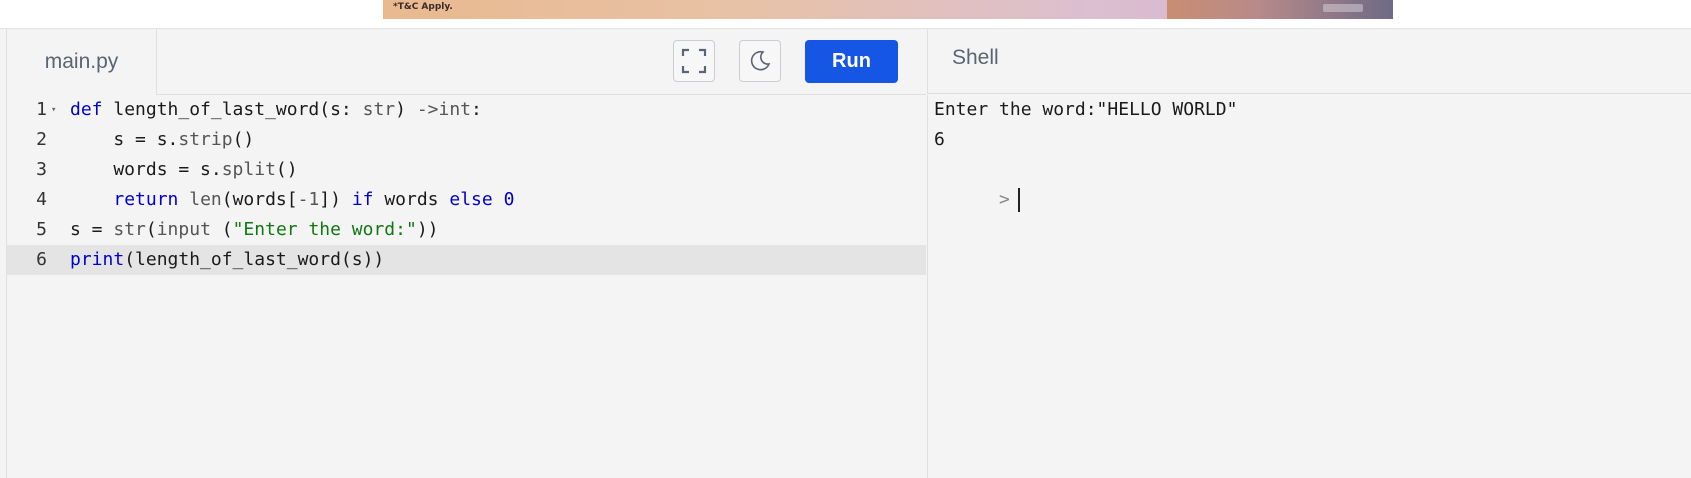 The image size is (1691, 478). I want to click on code-text: return len(words[-1]) if words else 0, so click(314, 199).